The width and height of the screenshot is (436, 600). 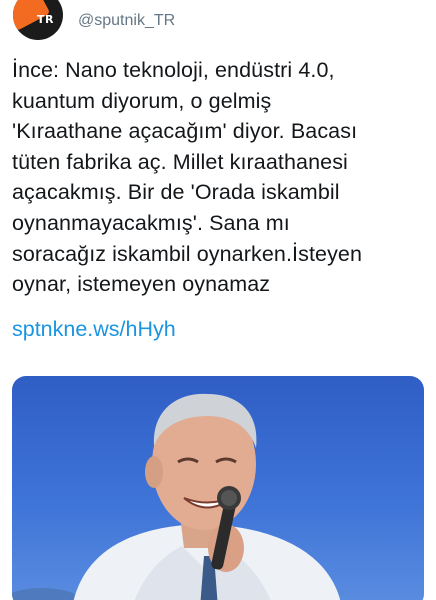 I want to click on tweet-header: TR @sputnik_TR, so click(x=218, y=23).